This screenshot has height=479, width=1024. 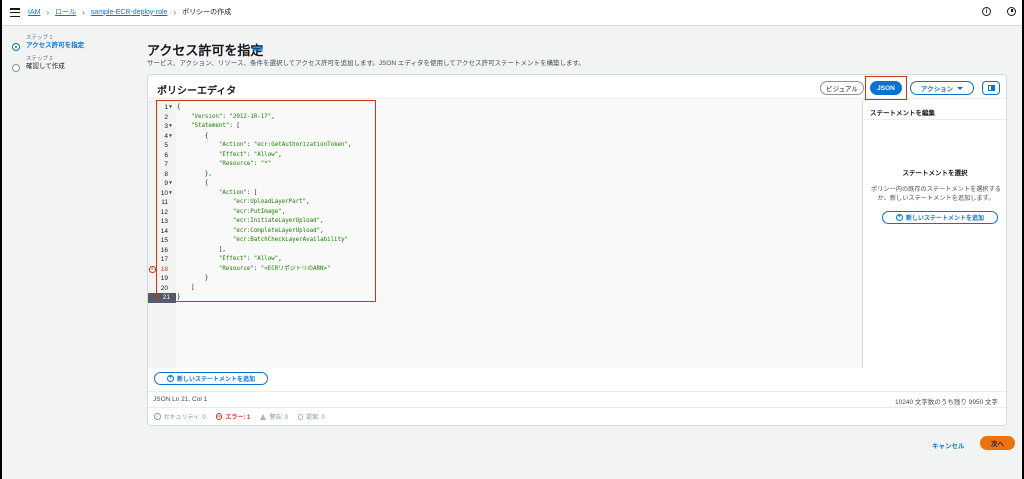 What do you see at coordinates (39, 38) in the screenshot?
I see `step-number: ステップ 1` at bounding box center [39, 38].